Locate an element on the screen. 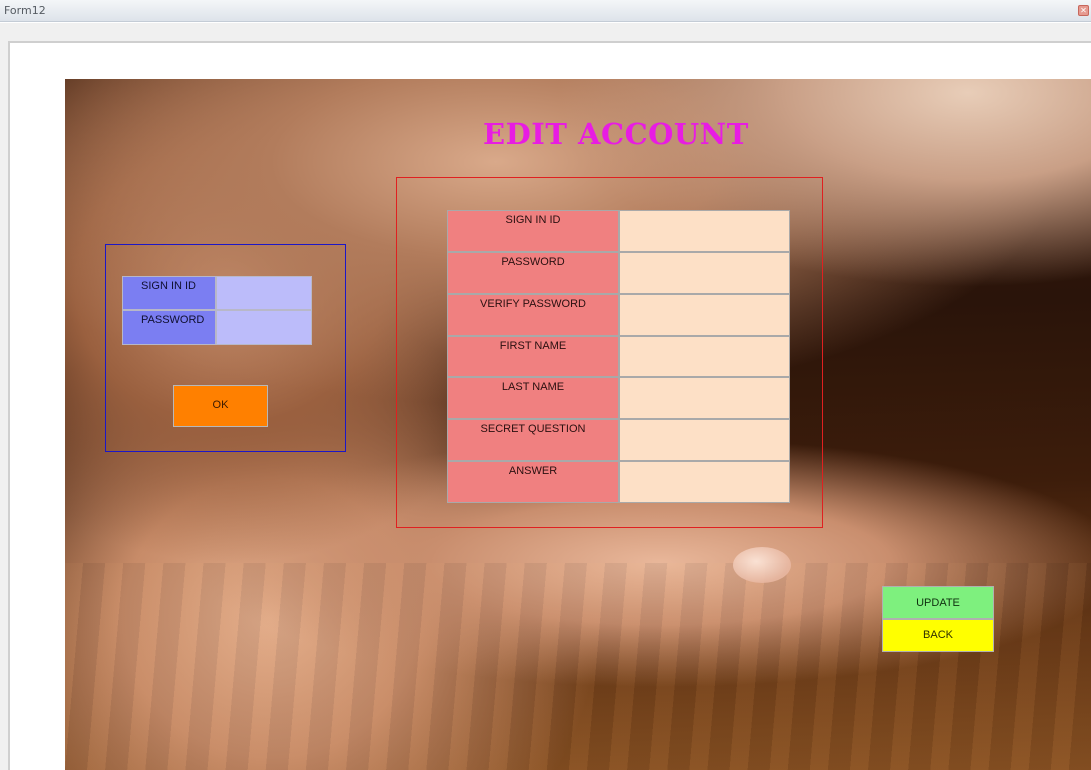  window-titlebar: Form12 ✕ is located at coordinates (545, 11).